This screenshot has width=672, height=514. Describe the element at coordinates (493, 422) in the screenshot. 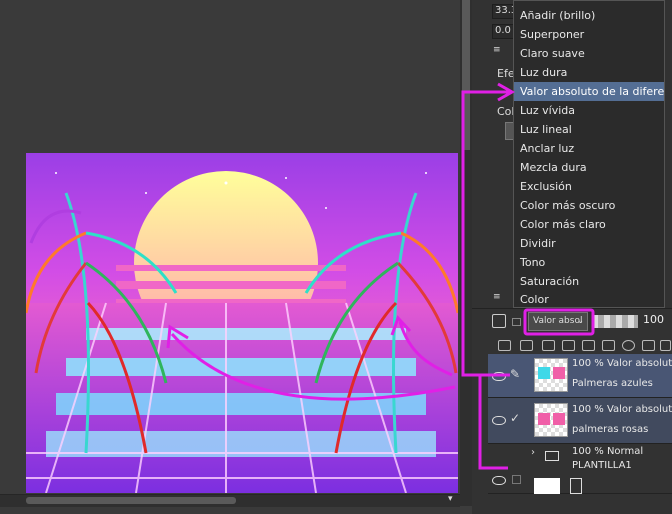

I see `layers-bracket` at that location.